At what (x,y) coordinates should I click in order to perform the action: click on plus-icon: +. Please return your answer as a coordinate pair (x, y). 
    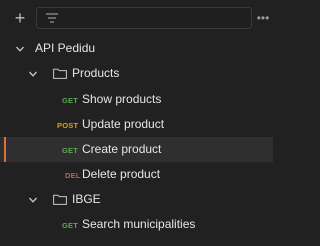
    Looking at the image, I should click on (20, 18).